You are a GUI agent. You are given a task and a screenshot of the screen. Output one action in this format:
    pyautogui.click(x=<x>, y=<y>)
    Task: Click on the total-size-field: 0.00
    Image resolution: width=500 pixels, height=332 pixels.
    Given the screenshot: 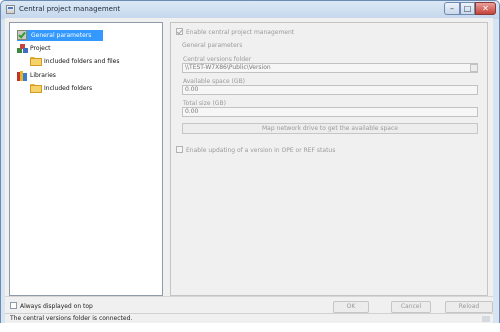 What is the action you would take?
    pyautogui.click(x=330, y=112)
    